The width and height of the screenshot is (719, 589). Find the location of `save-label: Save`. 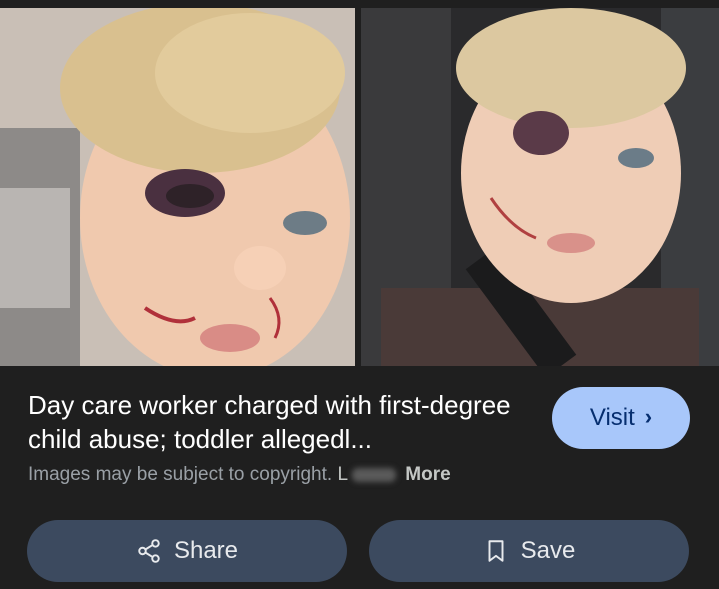

save-label: Save is located at coordinates (548, 550).